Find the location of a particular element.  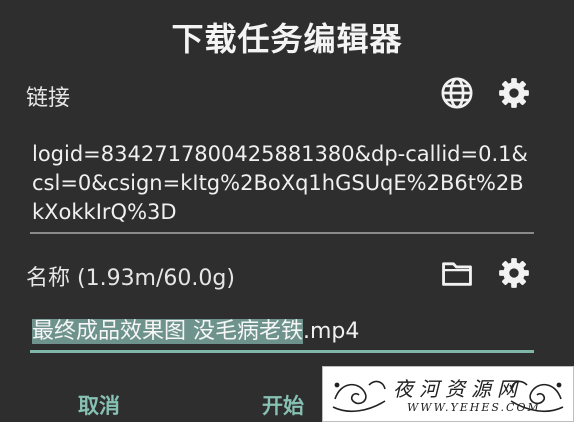

dialog-title: 下载任务编辑器 is located at coordinates (287, 39).